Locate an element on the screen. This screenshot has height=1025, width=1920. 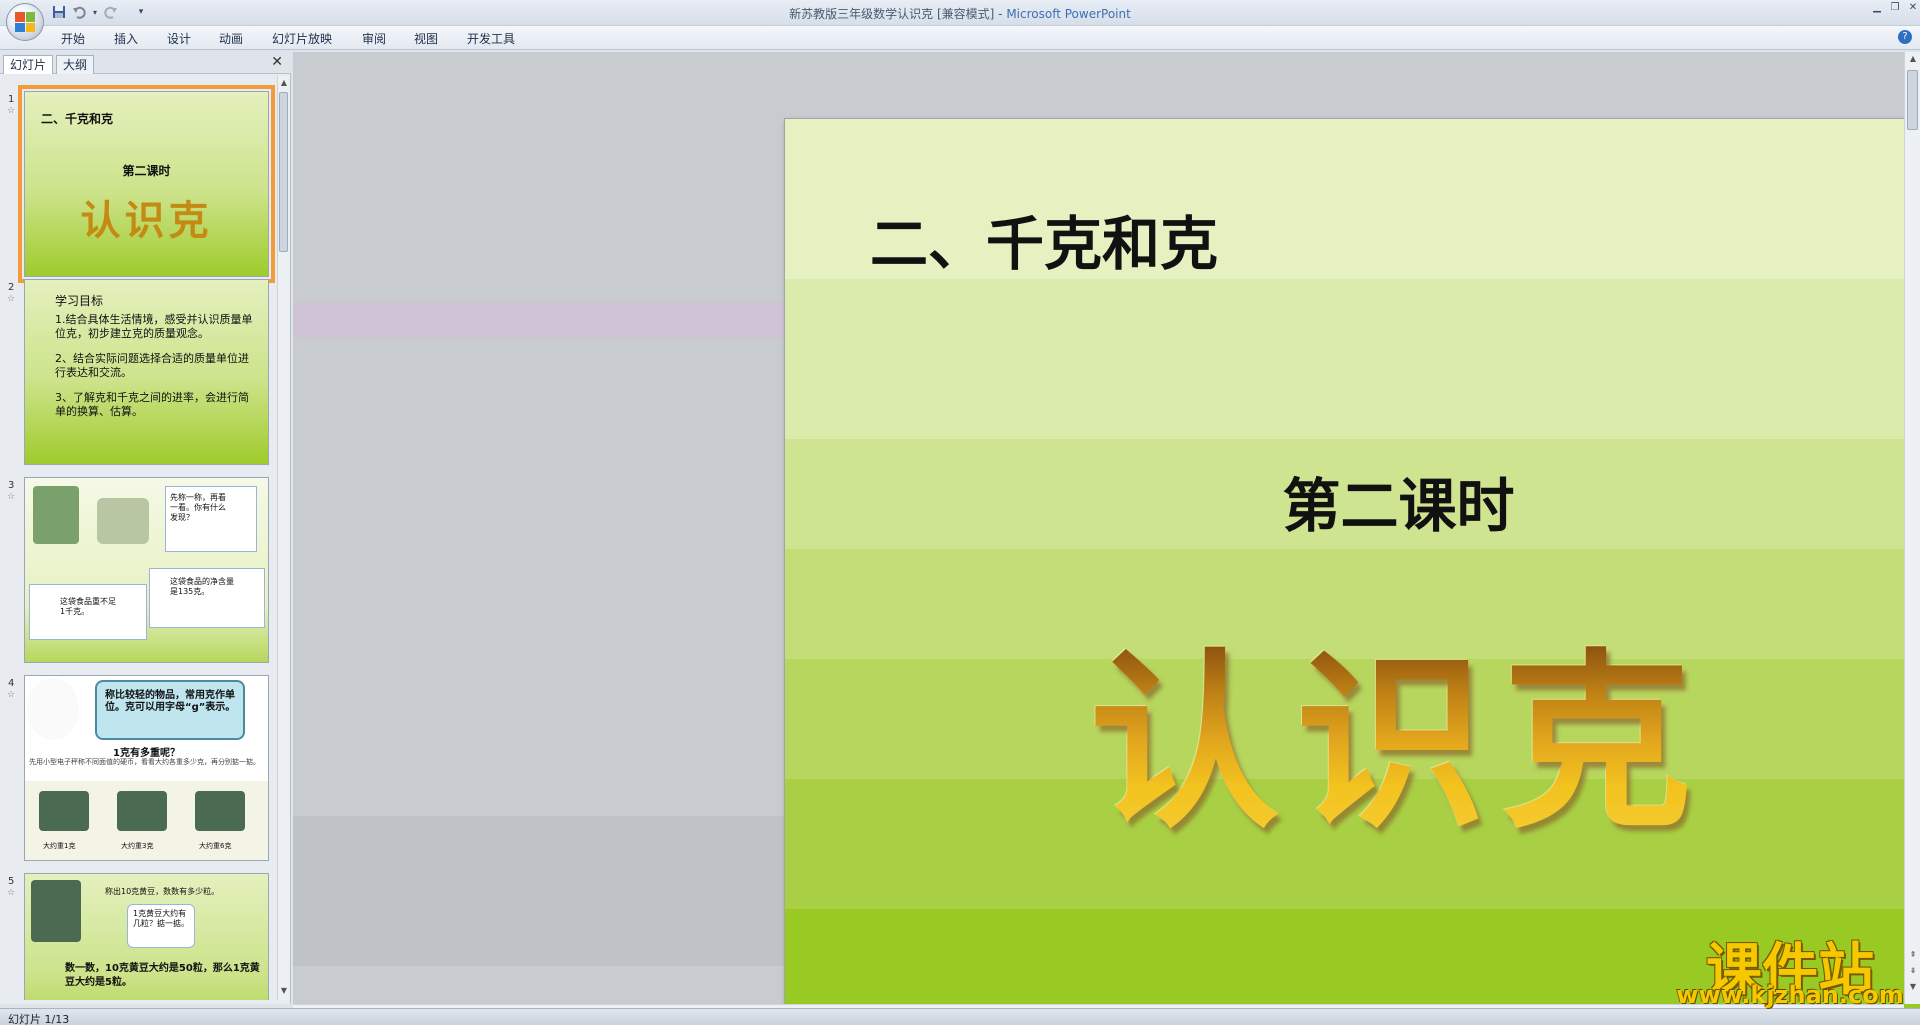
bubble-text: 称比较轻的物品，常用克作单位。克可以用字母“g”表示。 is located at coordinates (170, 701).